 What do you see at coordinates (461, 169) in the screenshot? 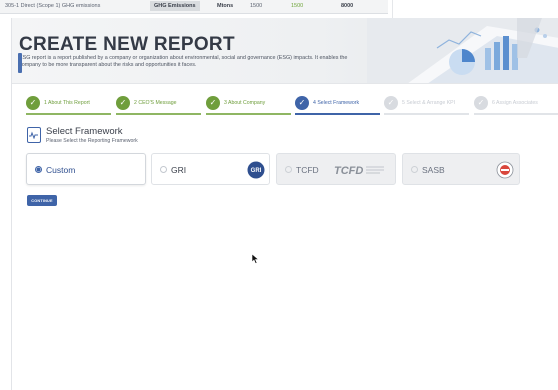
I see `framework-option-sasb: SASB` at bounding box center [461, 169].